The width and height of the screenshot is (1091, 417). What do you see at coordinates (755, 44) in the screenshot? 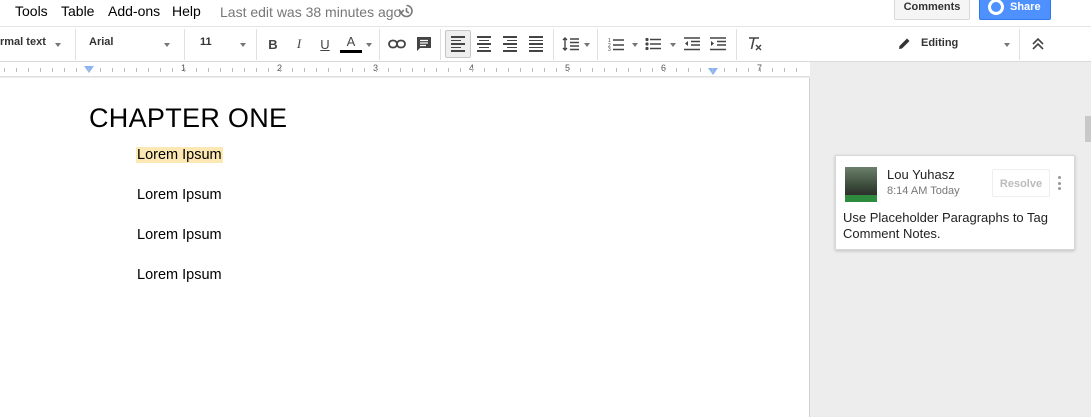
I see `clear-formatting-icon` at bounding box center [755, 44].